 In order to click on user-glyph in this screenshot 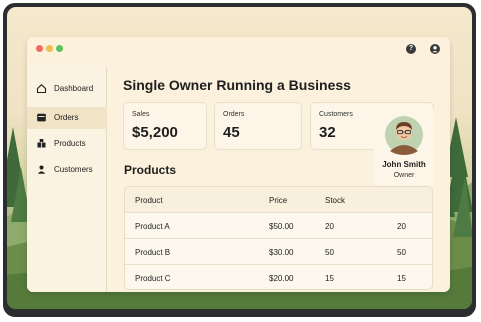, I will do `click(435, 49)`.